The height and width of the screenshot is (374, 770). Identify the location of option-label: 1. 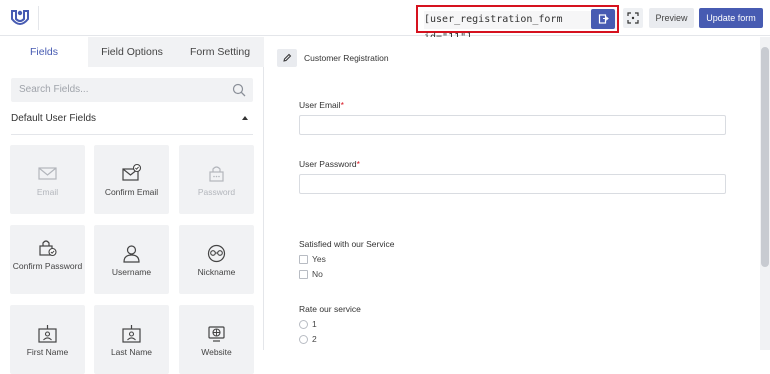
(314, 324).